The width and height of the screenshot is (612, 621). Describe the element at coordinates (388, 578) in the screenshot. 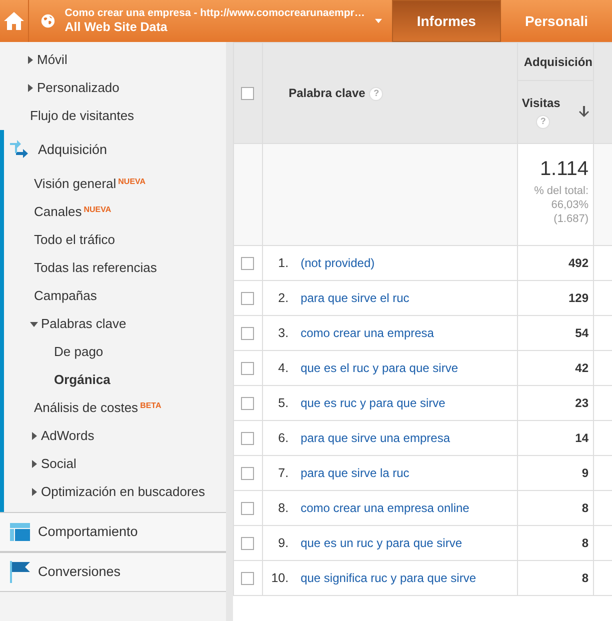

I see `keyword-link: que significa ruc y para que sirve` at that location.